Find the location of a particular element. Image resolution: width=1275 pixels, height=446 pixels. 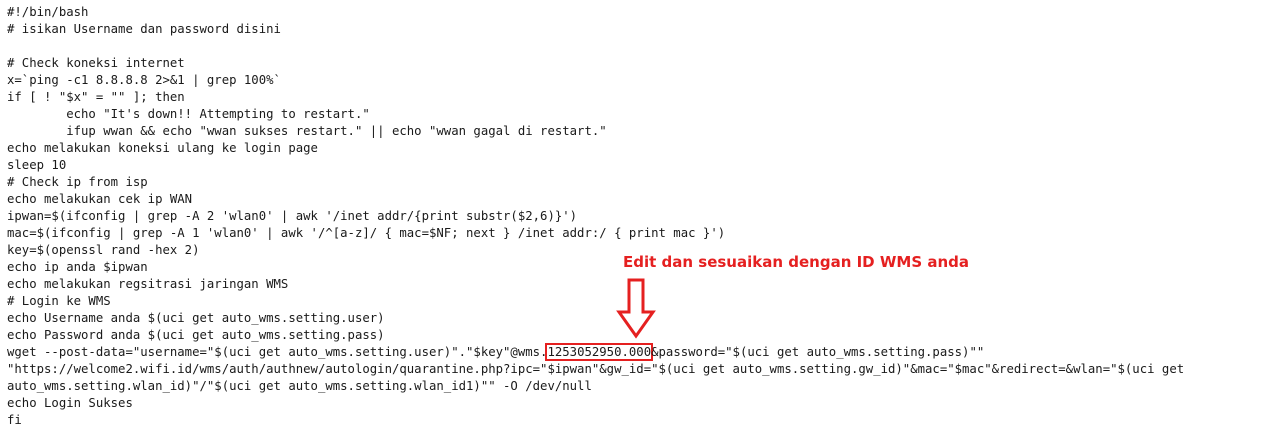

code-line-echo-registration: echo melakukan regsitrasi jaringan WMS is located at coordinates (148, 284).